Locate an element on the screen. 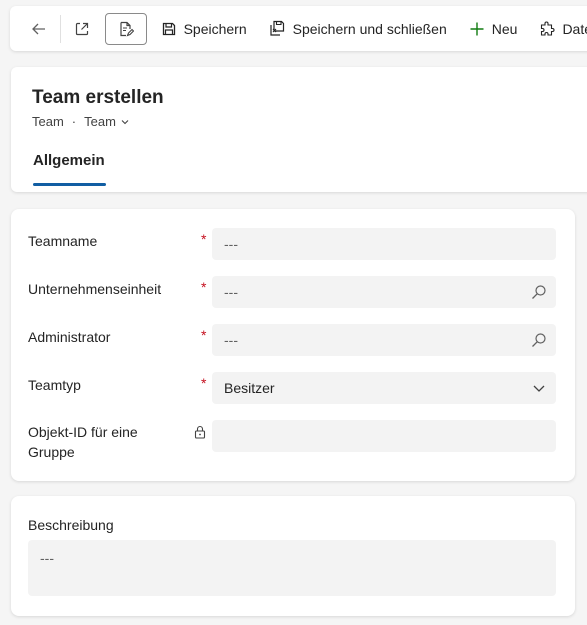  save-button: Speichern is located at coordinates (204, 29).